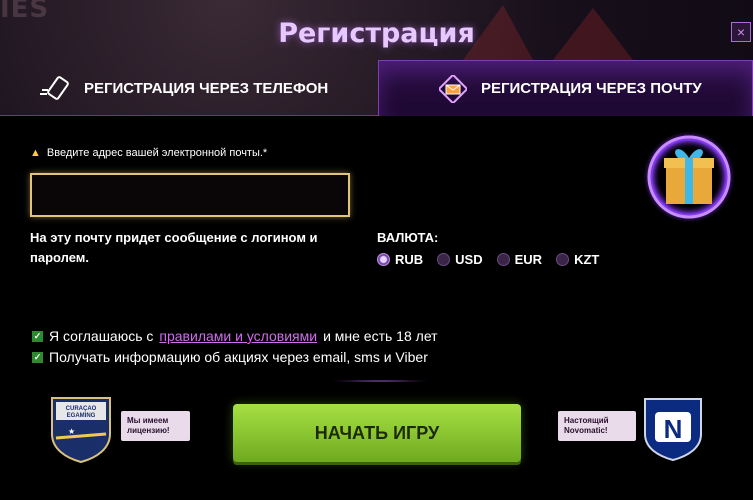  Describe the element at coordinates (383, 259) in the screenshot. I see `radio-rub` at that location.